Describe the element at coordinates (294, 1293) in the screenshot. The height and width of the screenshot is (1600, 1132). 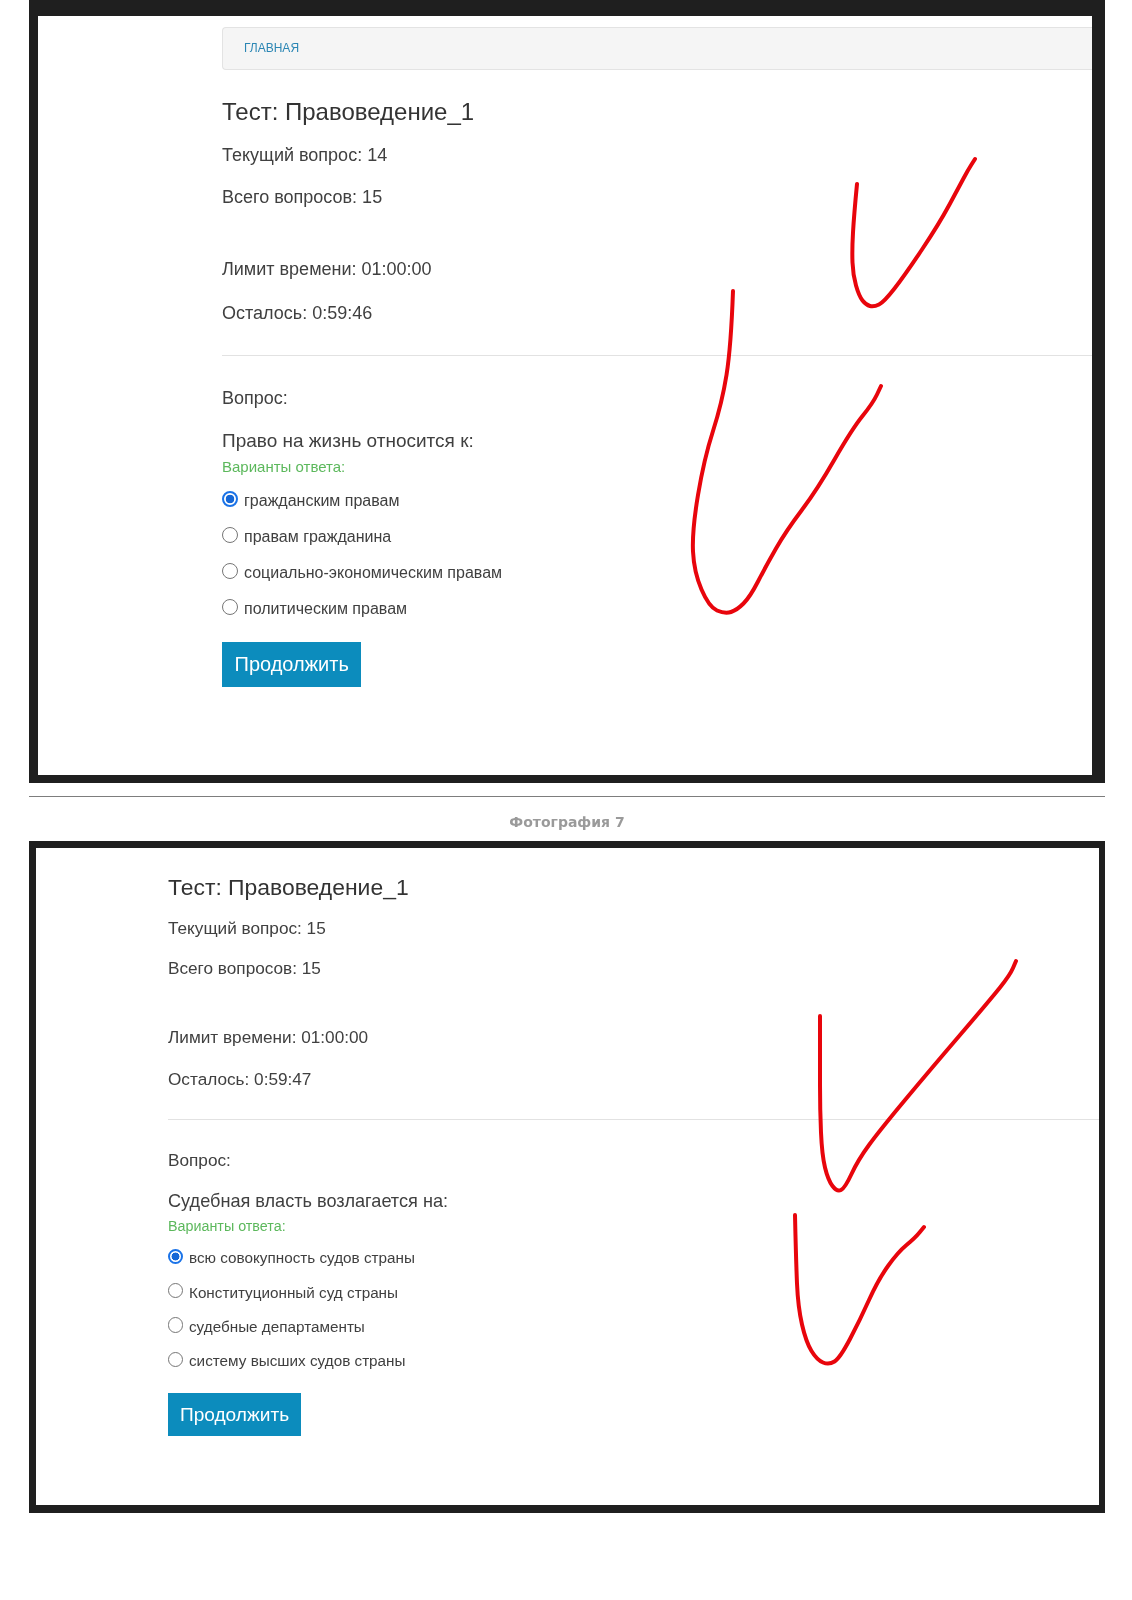
I see `option-label: Конституционный суд страны` at that location.